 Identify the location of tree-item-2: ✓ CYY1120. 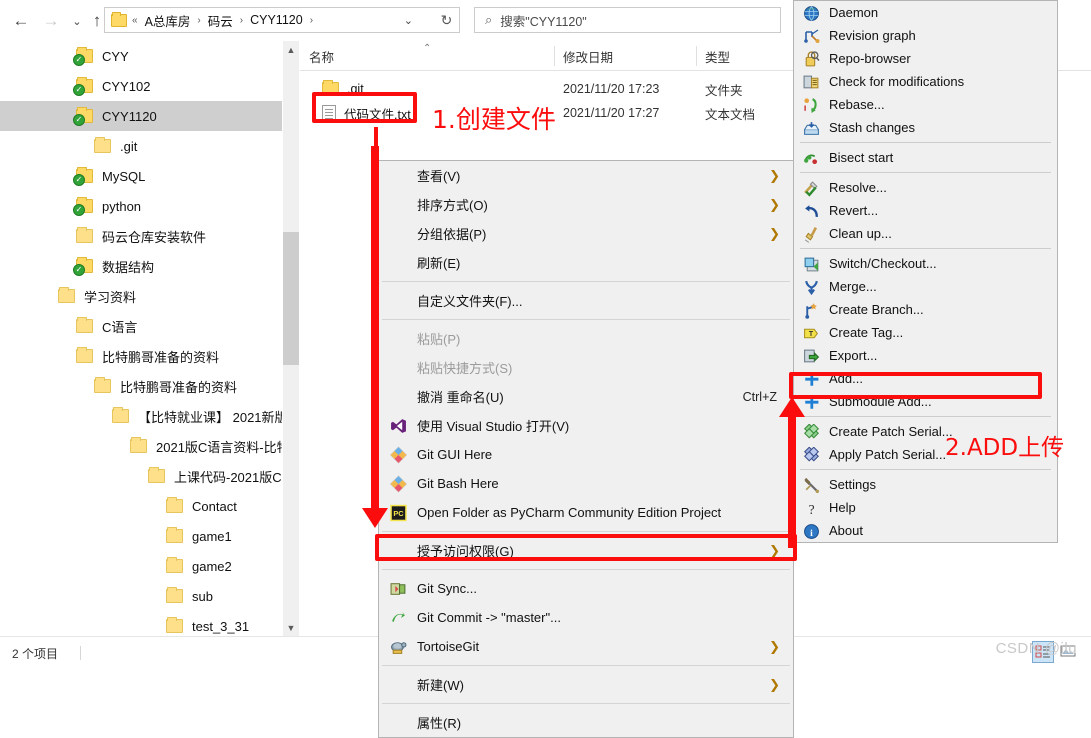
(141, 116).